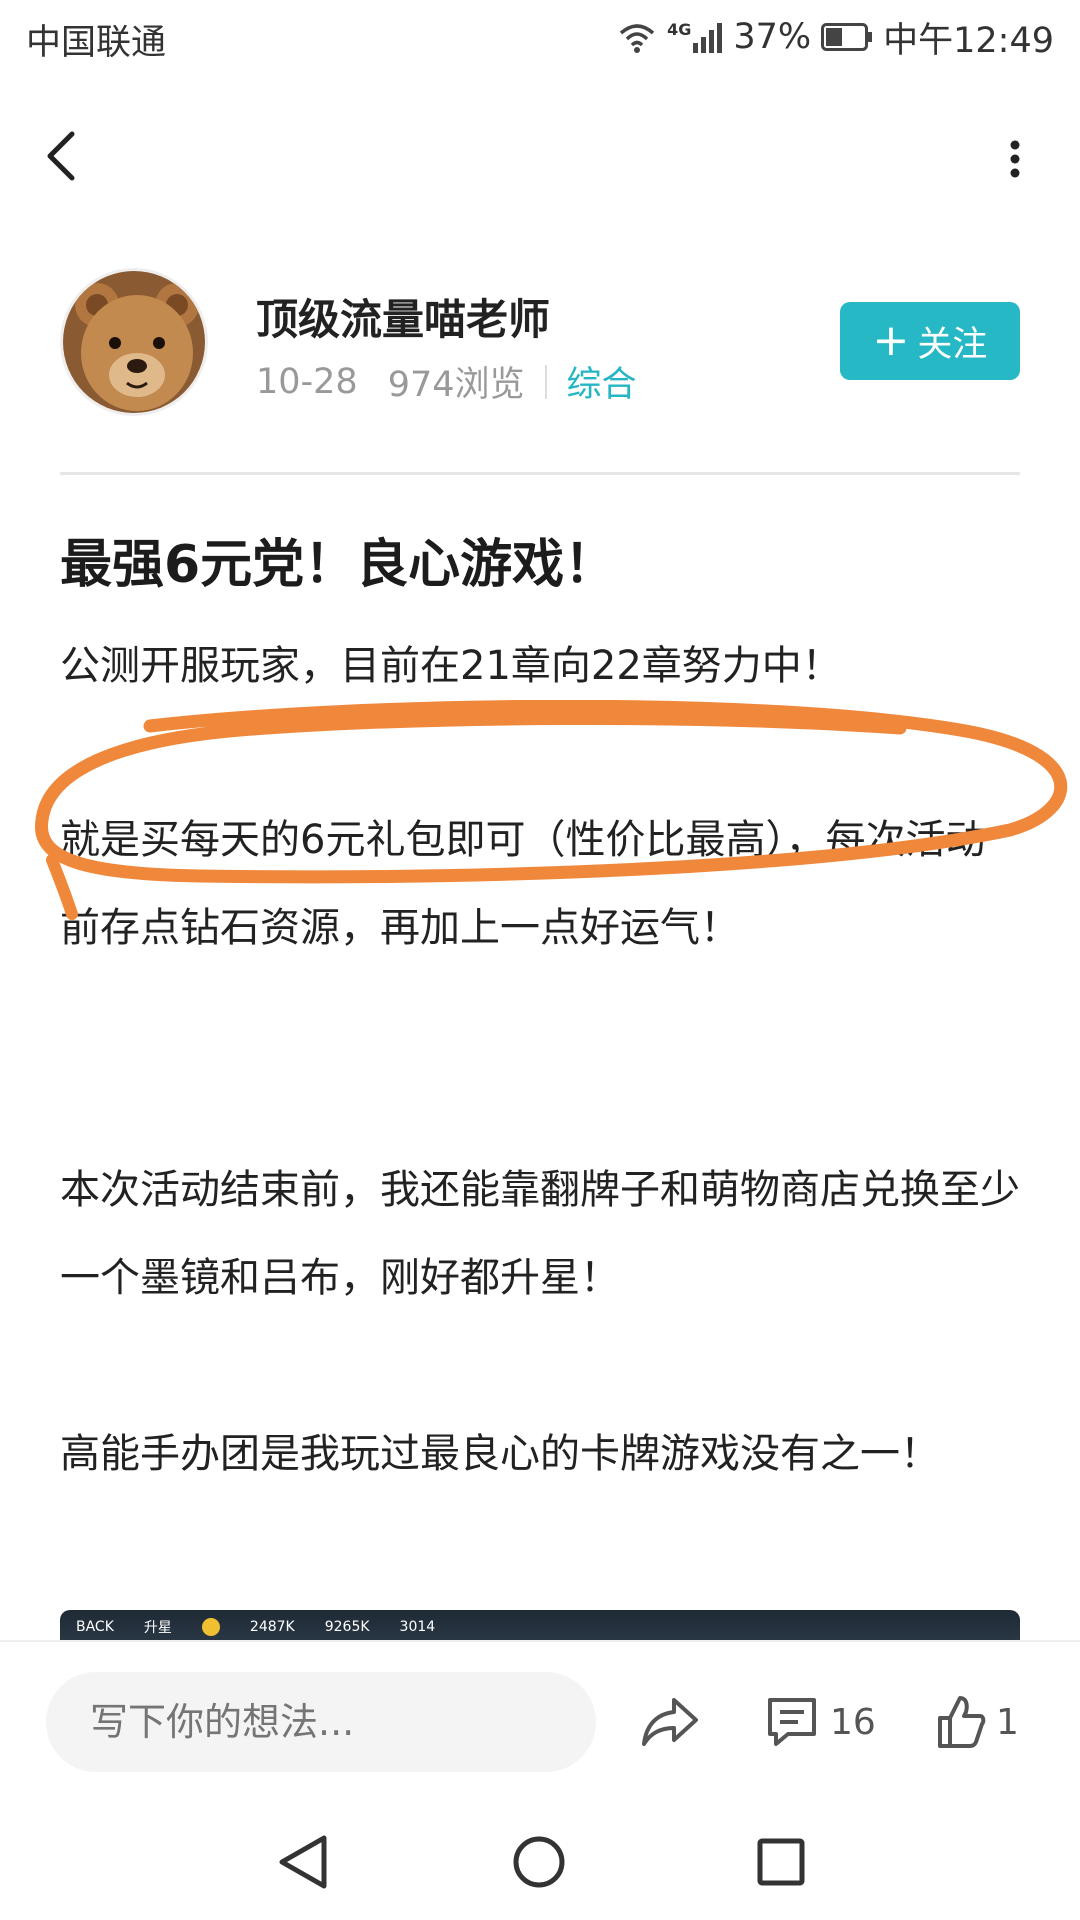 This screenshot has width=1080, height=1920. I want to click on nav-recents-button, so click(781, 1862).